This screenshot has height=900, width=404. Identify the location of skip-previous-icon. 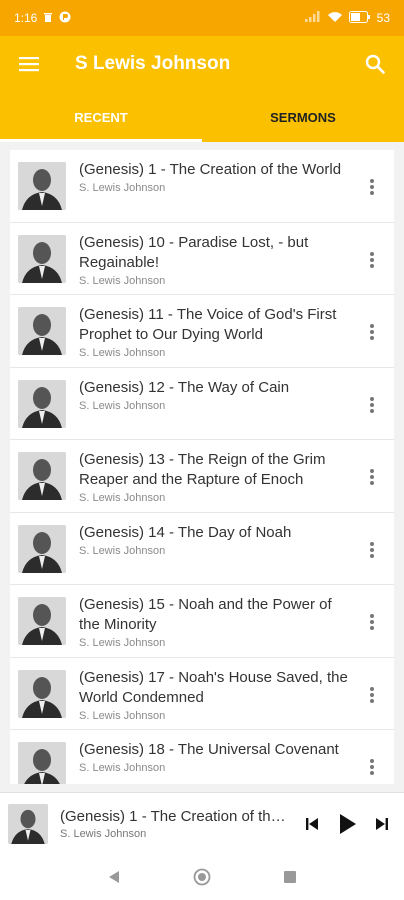
(311, 823).